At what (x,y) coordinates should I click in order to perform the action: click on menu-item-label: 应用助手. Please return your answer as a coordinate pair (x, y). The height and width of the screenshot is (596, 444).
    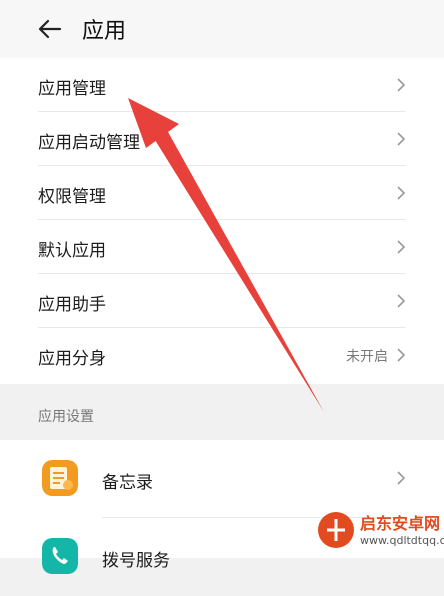
    Looking at the image, I should click on (72, 305).